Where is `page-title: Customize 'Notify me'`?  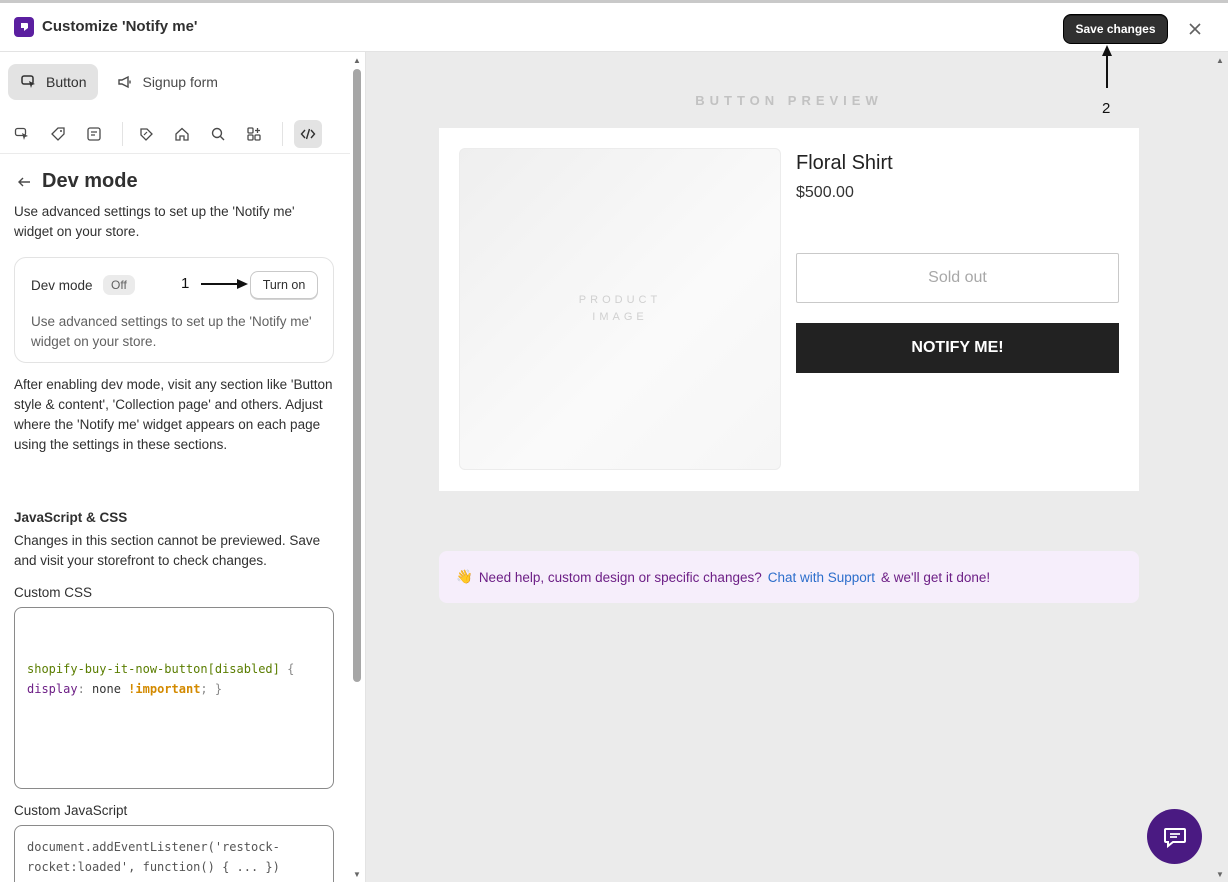
page-title: Customize 'Notify me' is located at coordinates (120, 26).